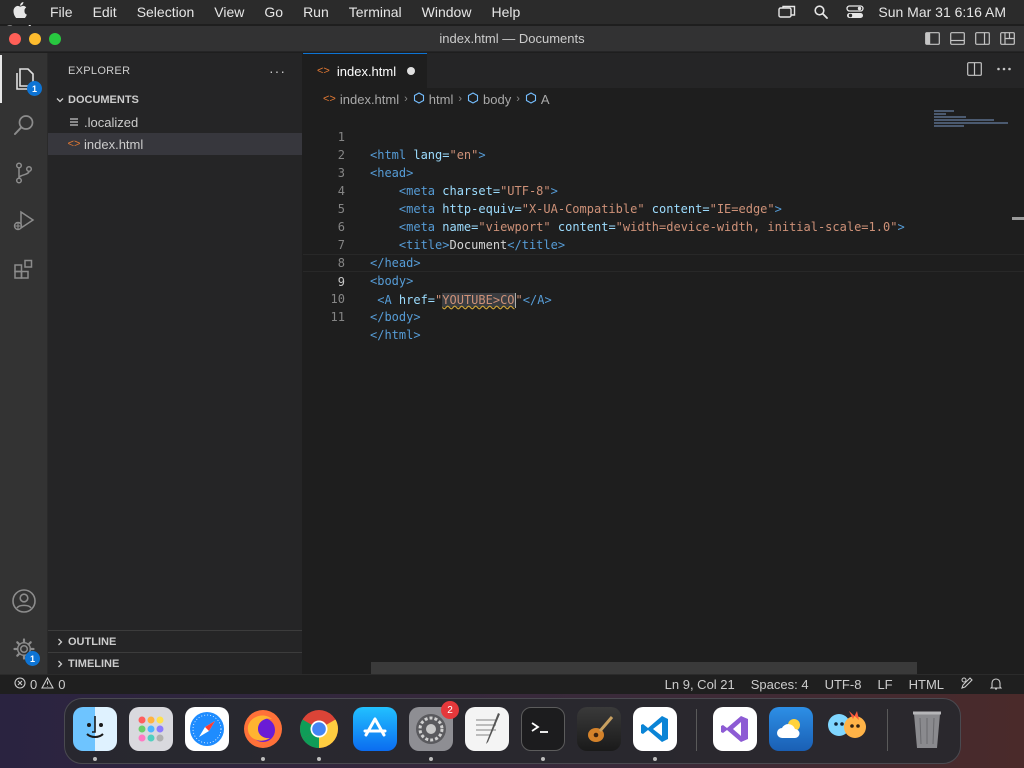  What do you see at coordinates (447, 12) in the screenshot?
I see `menu-window: Window` at bounding box center [447, 12].